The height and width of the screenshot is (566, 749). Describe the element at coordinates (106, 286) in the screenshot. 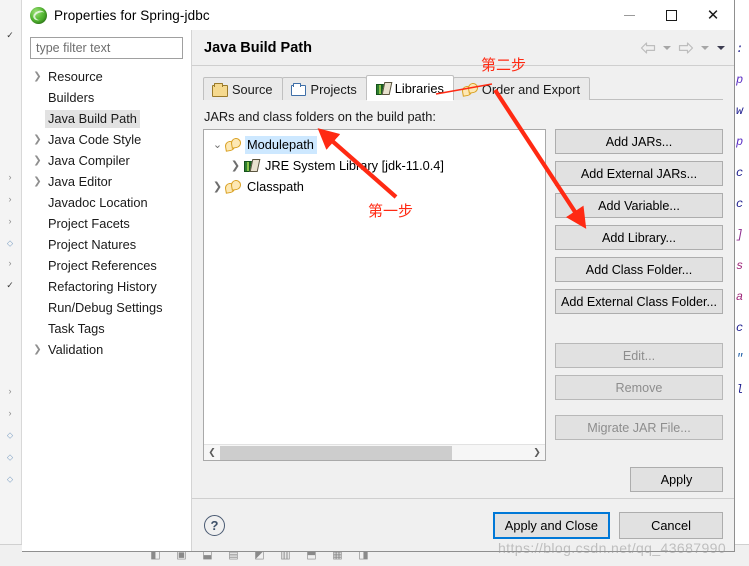

I see `sidebar-item-refactoring-history: Refactoring History` at that location.